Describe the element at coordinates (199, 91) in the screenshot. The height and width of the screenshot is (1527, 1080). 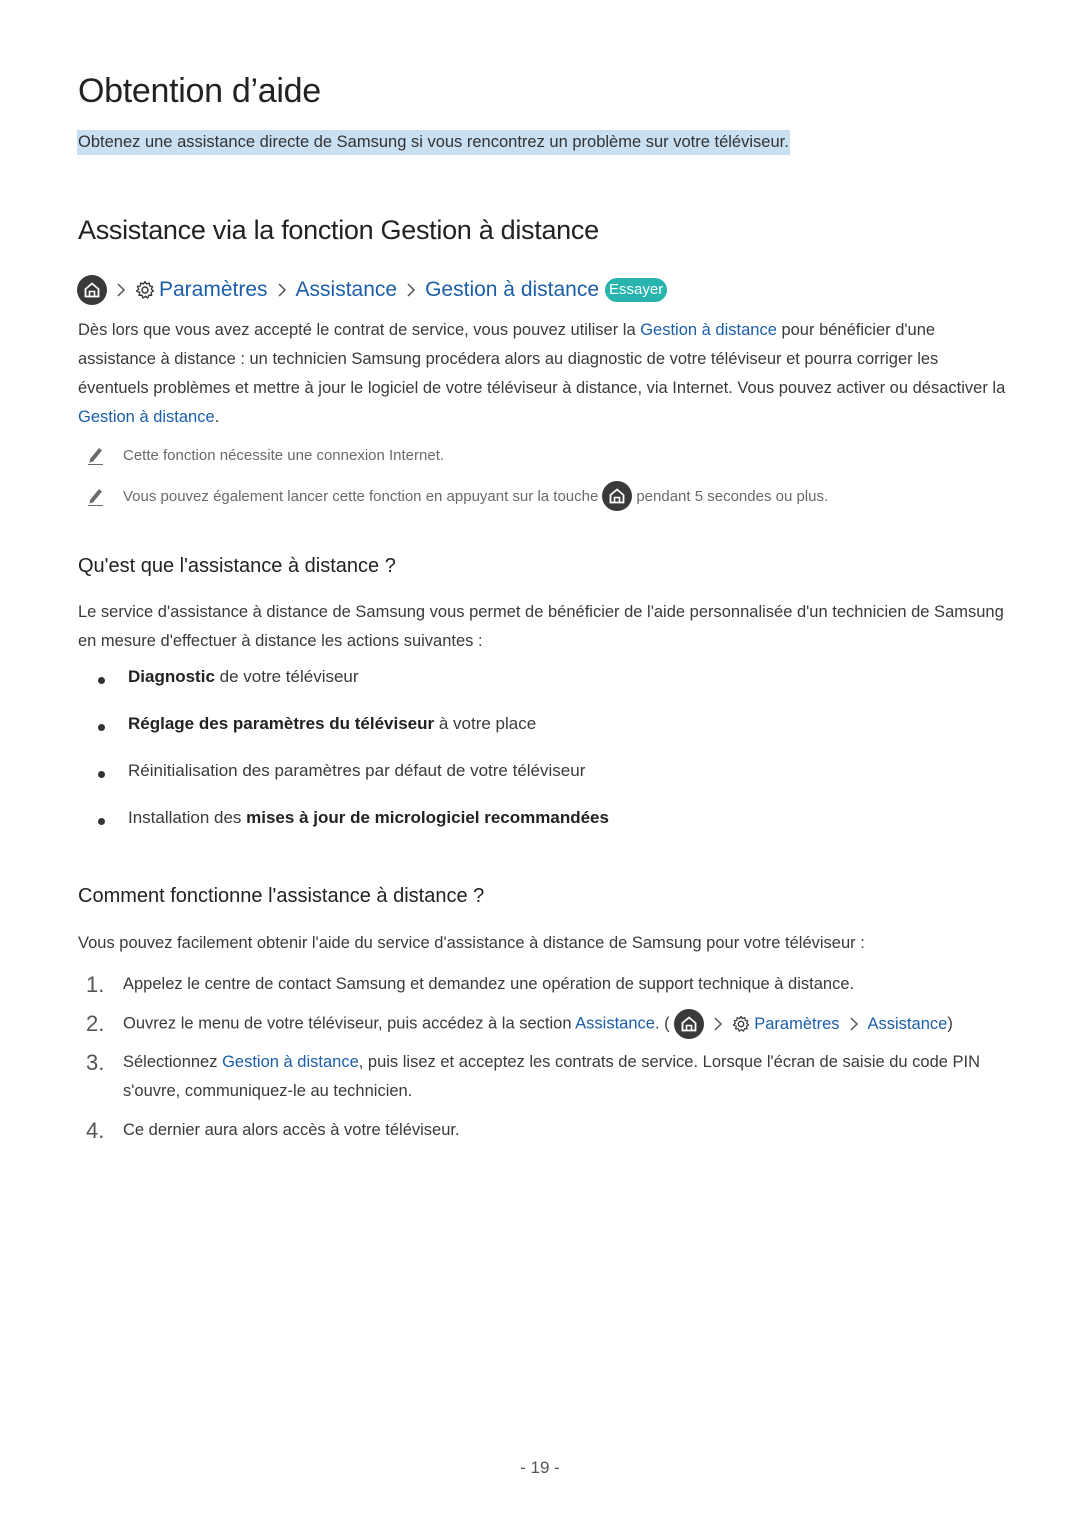
I see `page-title: Obtention d’aide` at that location.